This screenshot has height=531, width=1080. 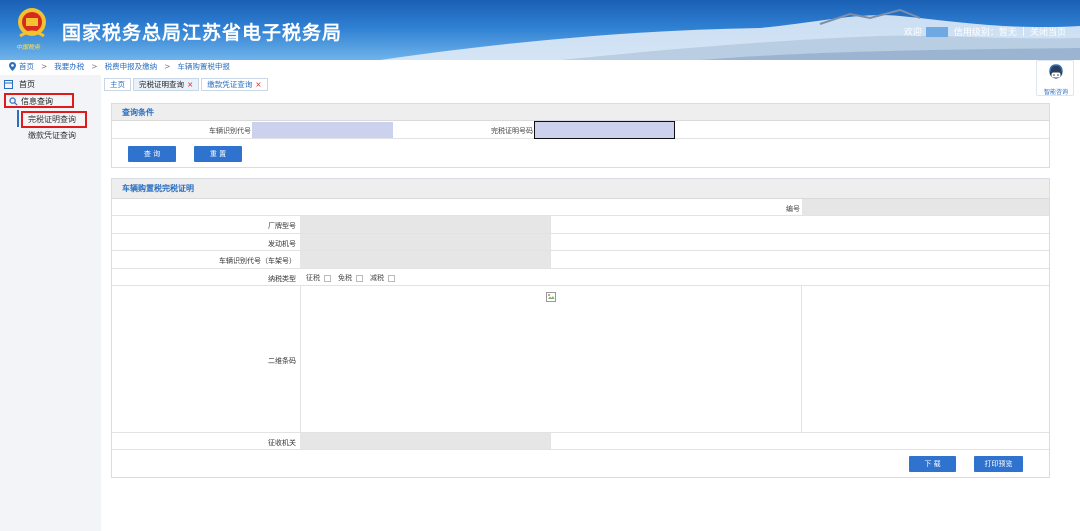 I want to click on sidebar-item-tax-certificate-query: 完税证明查询, so click(x=52, y=119).